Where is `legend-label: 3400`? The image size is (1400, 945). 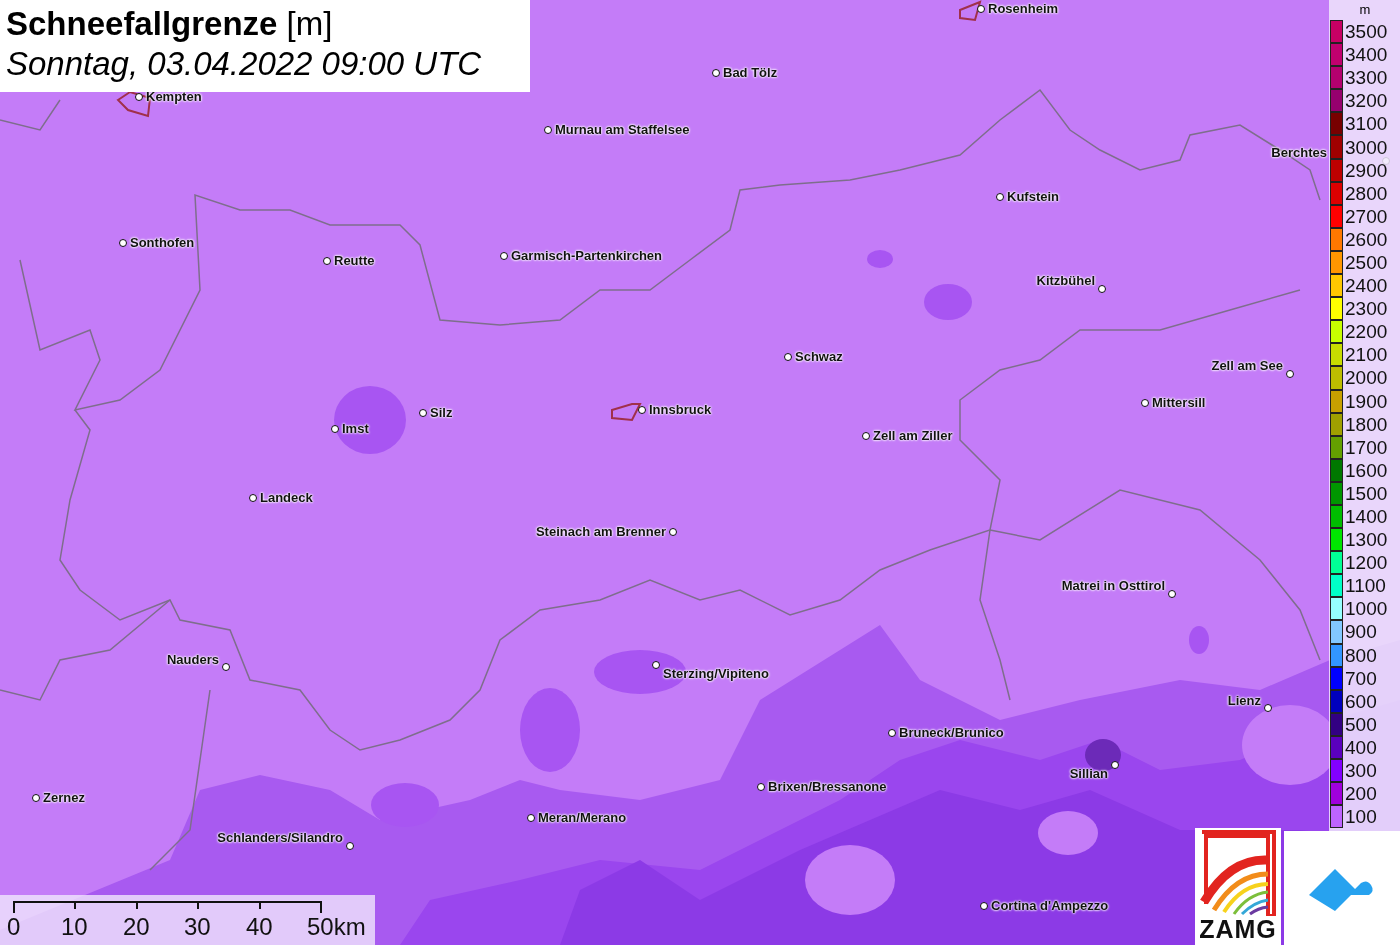 legend-label: 3400 is located at coordinates (1366, 55).